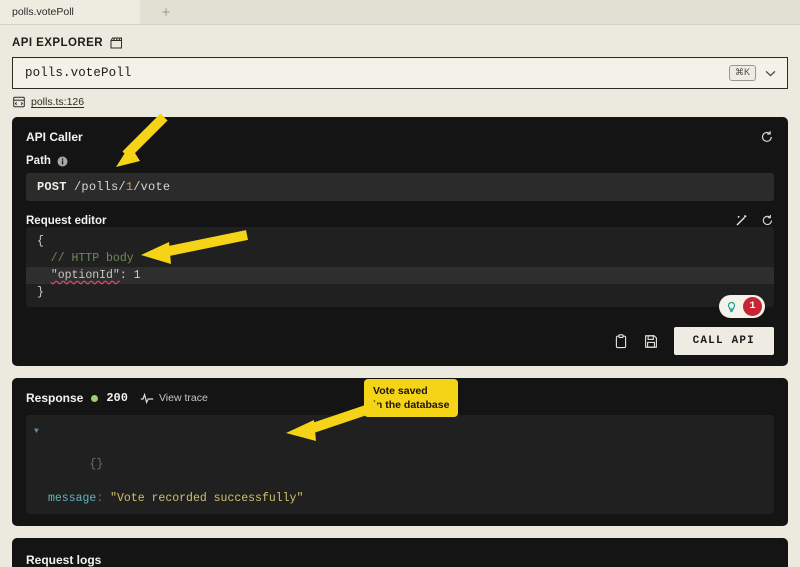  I want to click on request-editor-header: Request editor, so click(400, 220).